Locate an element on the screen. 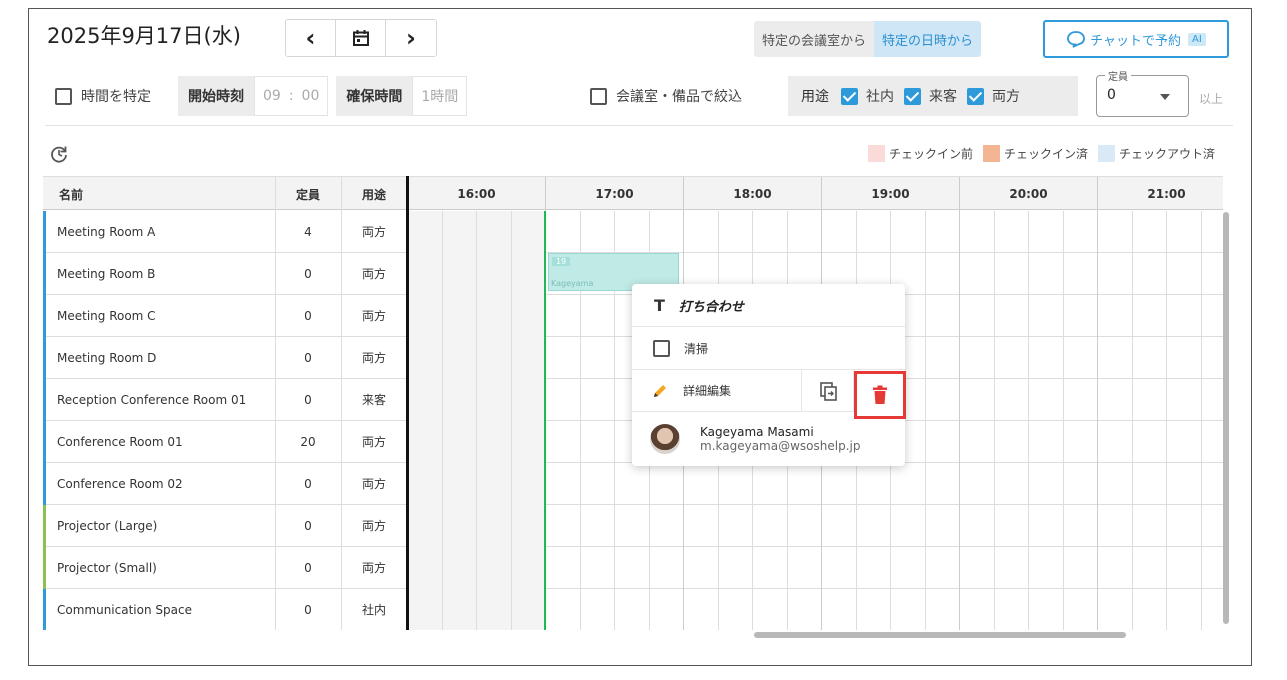 The image size is (1287, 680). purpose-visitor-label: 来客 is located at coordinates (943, 97).